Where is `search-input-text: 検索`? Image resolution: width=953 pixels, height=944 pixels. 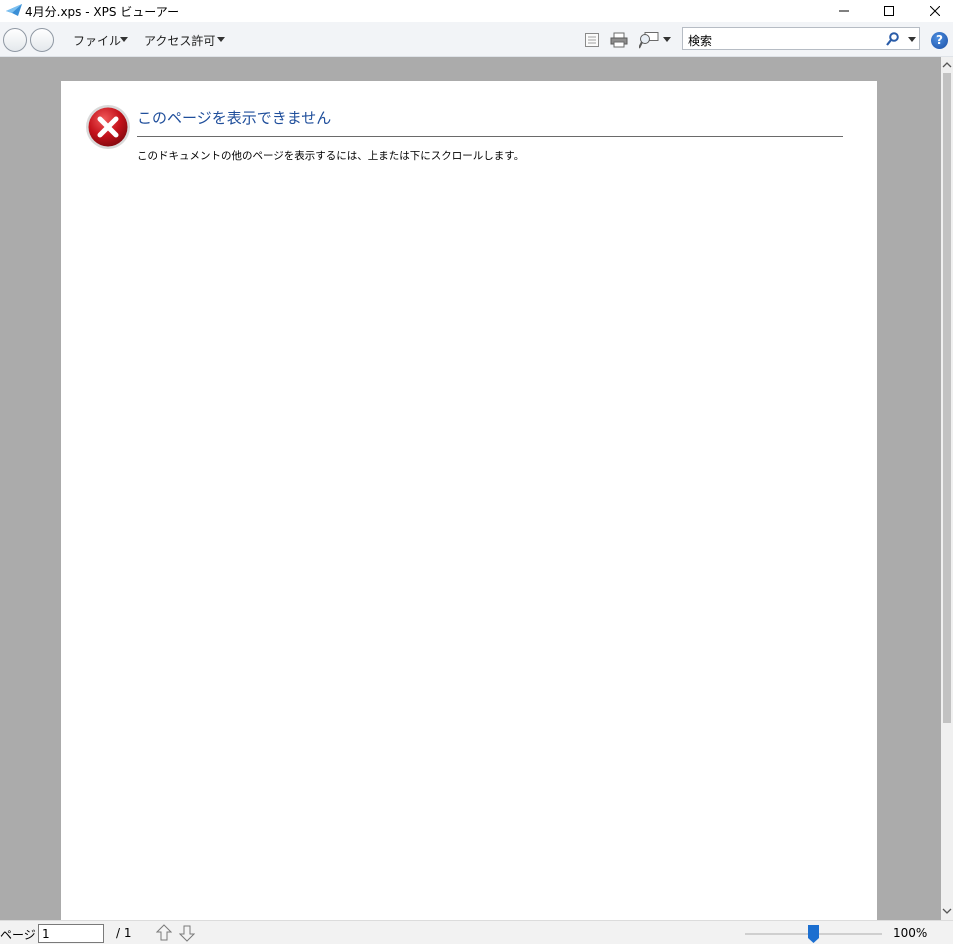 search-input-text: 検索 is located at coordinates (700, 41).